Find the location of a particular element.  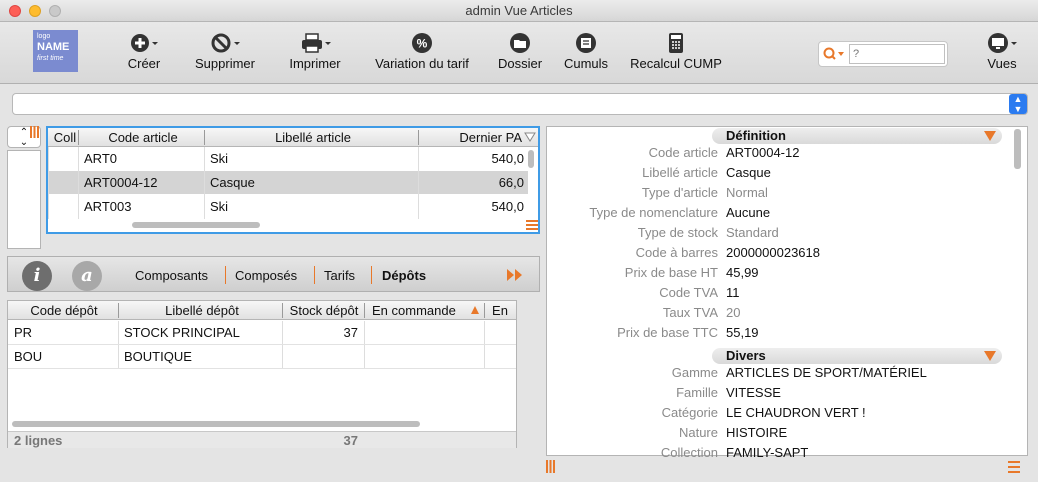

field-label: Famille is located at coordinates (697, 392).